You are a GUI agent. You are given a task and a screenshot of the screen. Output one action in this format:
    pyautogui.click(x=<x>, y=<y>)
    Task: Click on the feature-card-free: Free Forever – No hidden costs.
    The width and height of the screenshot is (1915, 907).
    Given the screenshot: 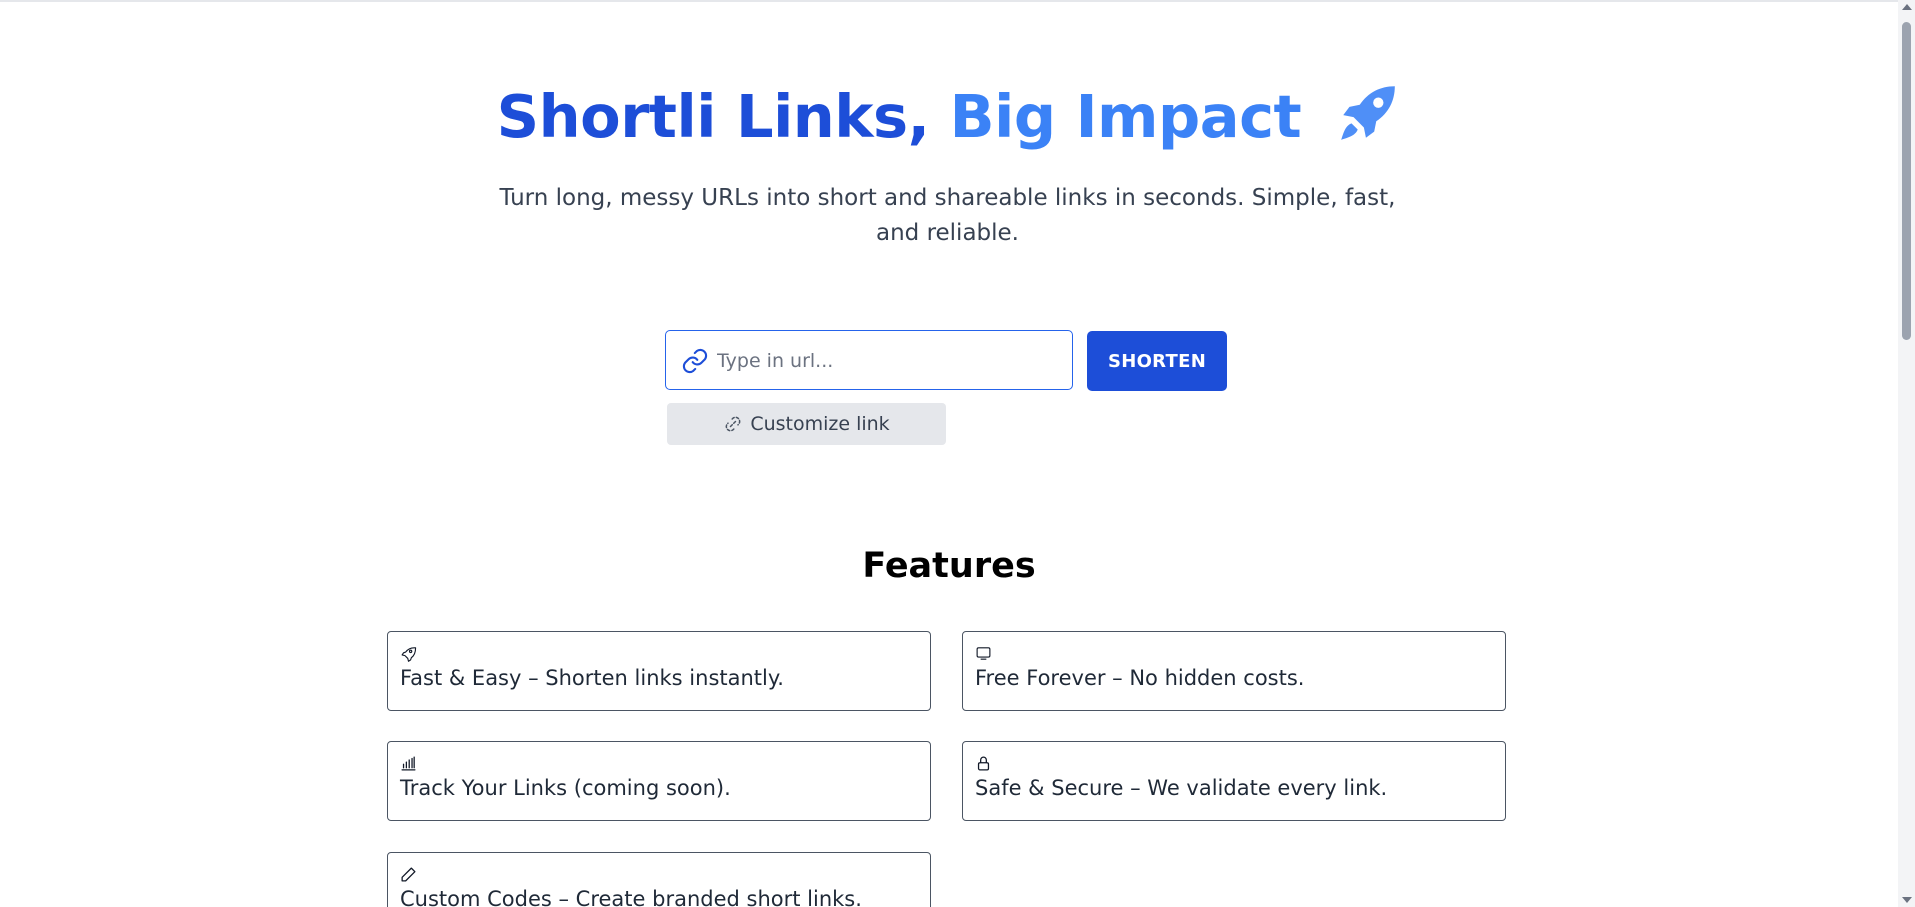 What is the action you would take?
    pyautogui.click(x=1234, y=671)
    